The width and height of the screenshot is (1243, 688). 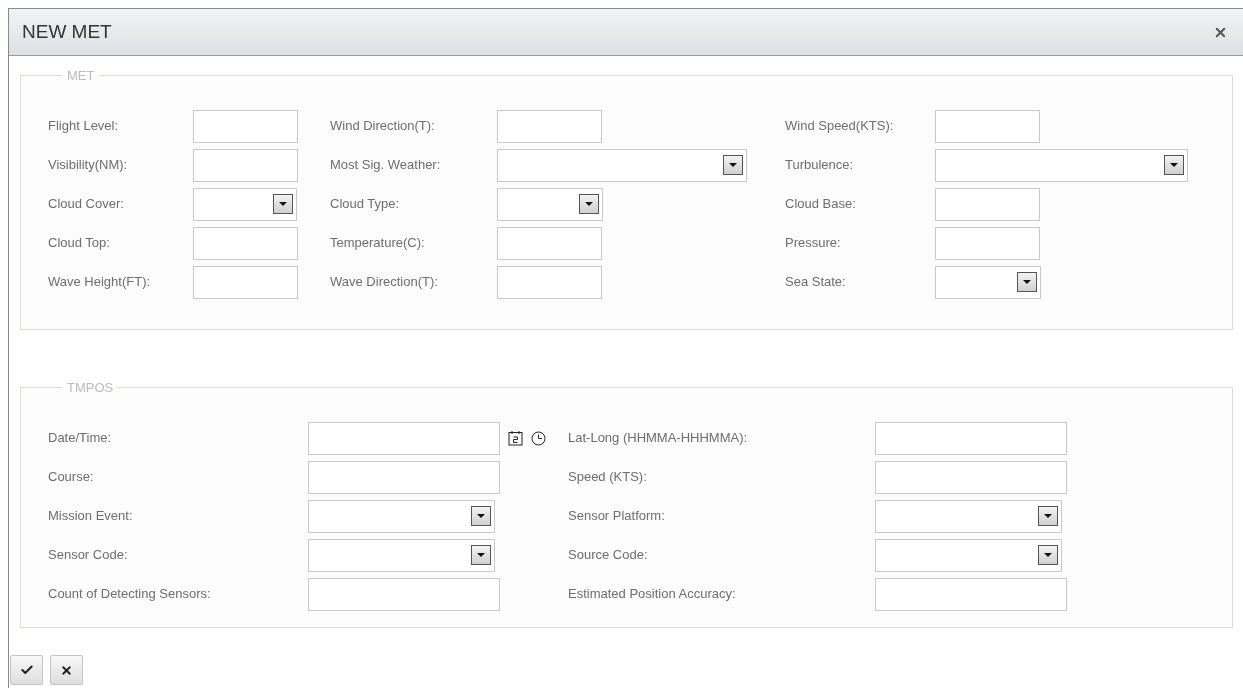 I want to click on calendar-icon, so click(x=515, y=438).